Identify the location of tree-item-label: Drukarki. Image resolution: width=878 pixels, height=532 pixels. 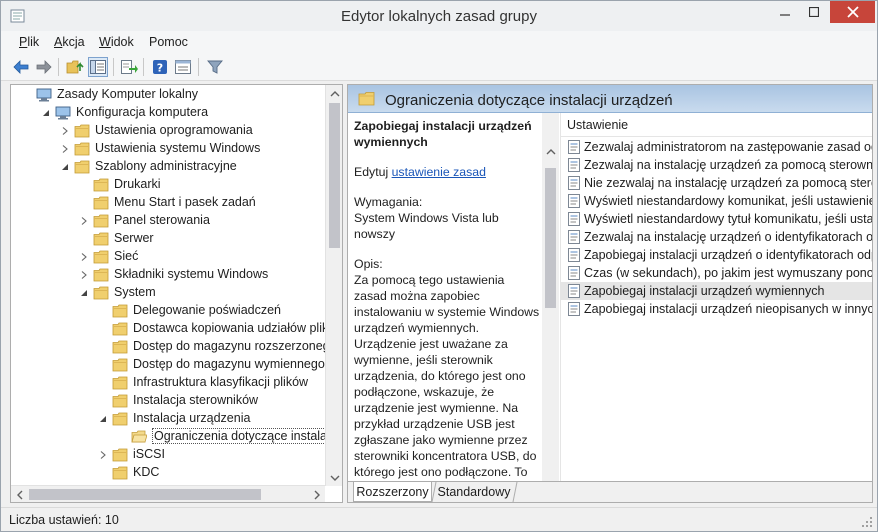
(137, 184).